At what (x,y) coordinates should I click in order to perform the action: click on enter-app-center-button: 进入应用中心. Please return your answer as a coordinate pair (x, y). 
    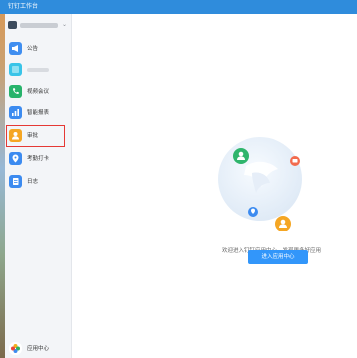
    Looking at the image, I should click on (278, 257).